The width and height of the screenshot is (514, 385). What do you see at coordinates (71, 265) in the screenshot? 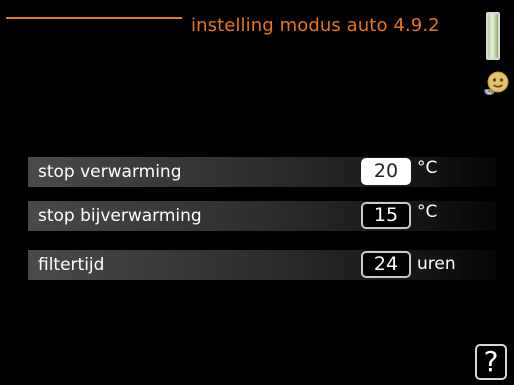
I see `setting-label: filtertijd` at bounding box center [71, 265].